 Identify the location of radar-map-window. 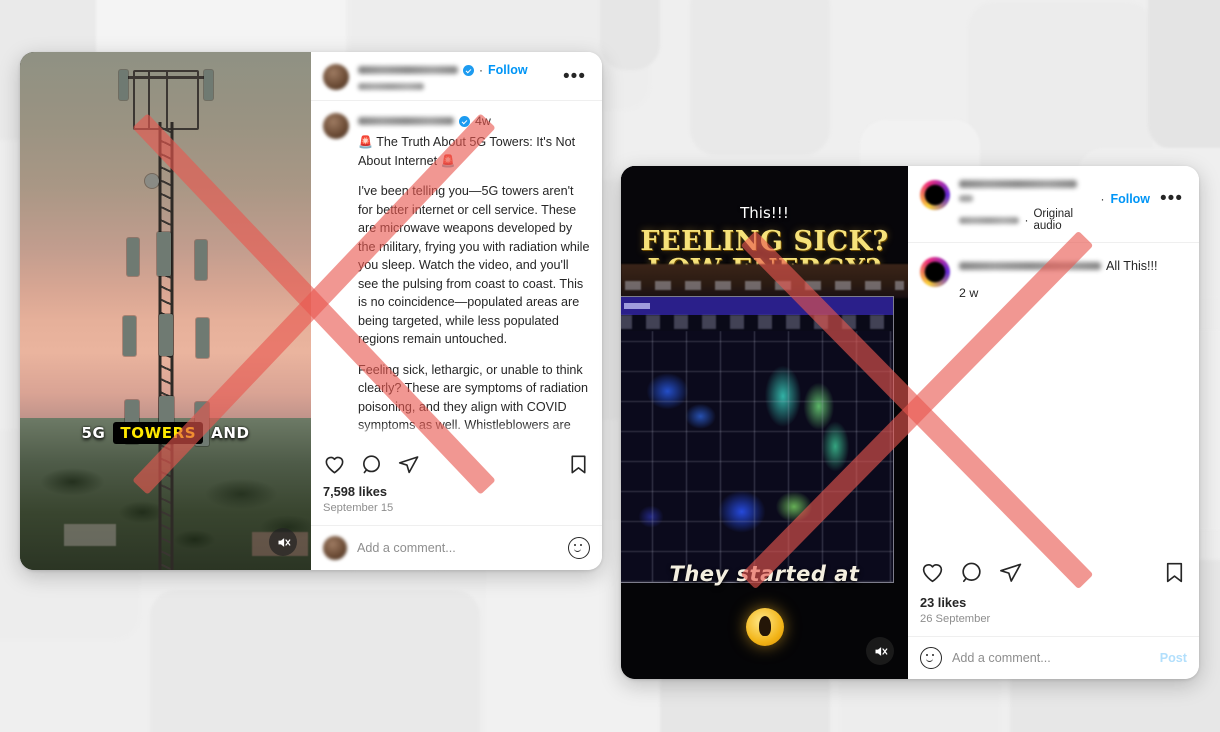
(757, 439).